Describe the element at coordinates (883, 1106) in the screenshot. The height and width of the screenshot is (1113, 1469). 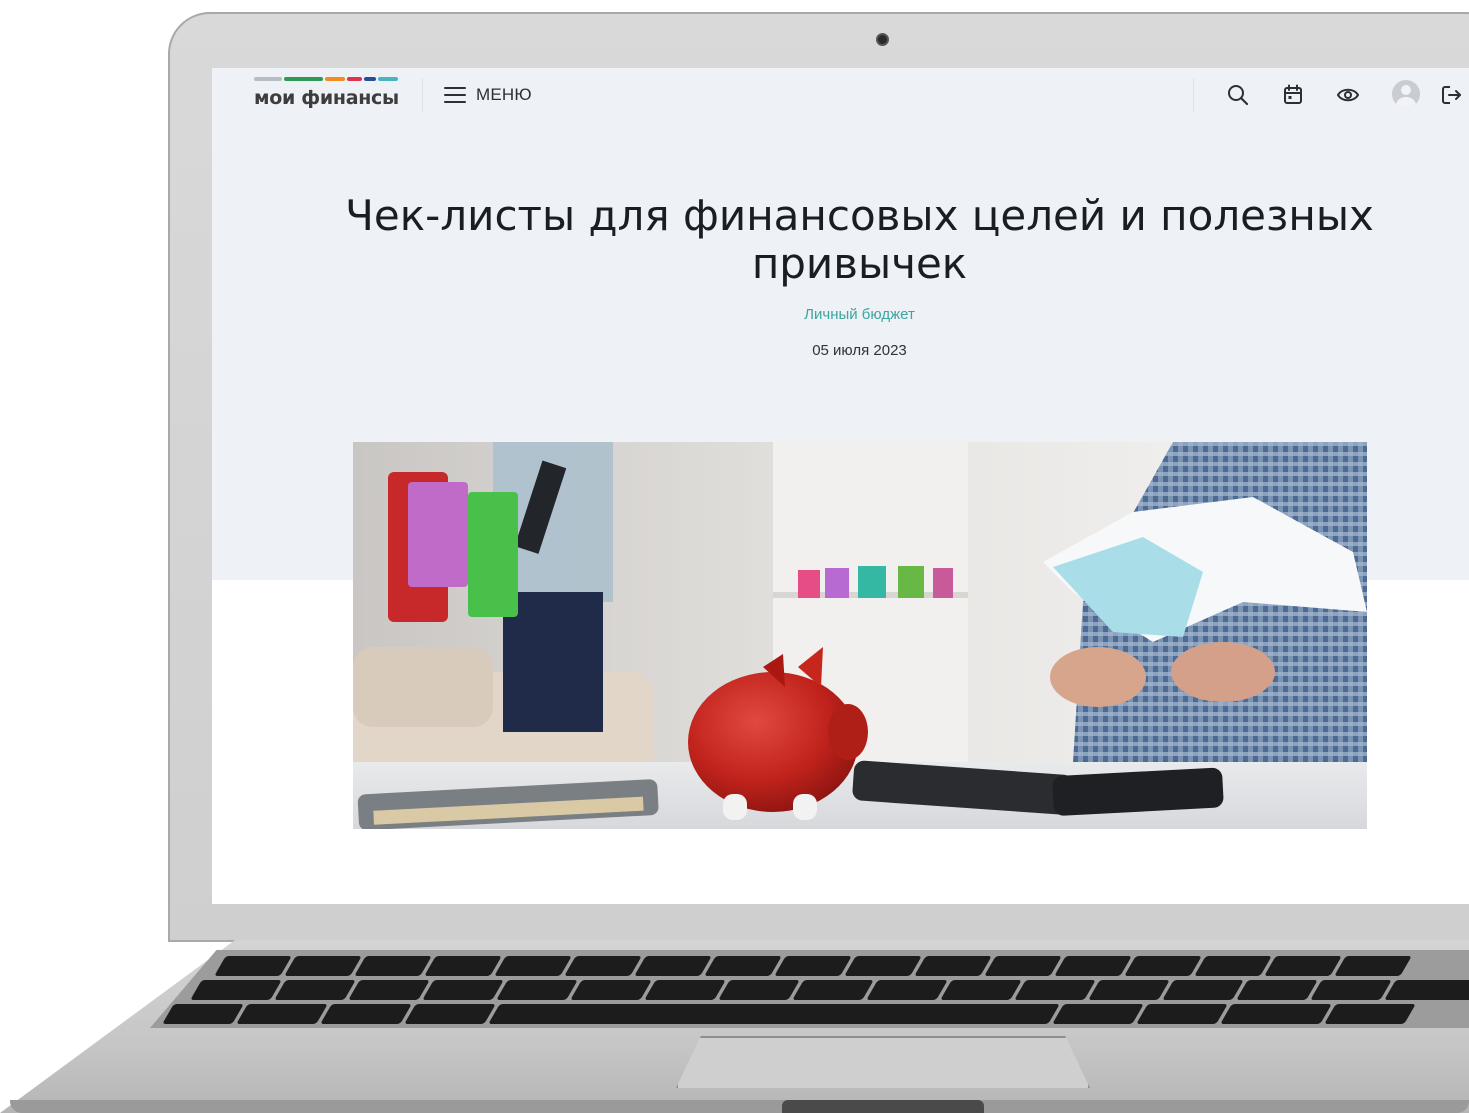
I see `laptop-notch` at that location.